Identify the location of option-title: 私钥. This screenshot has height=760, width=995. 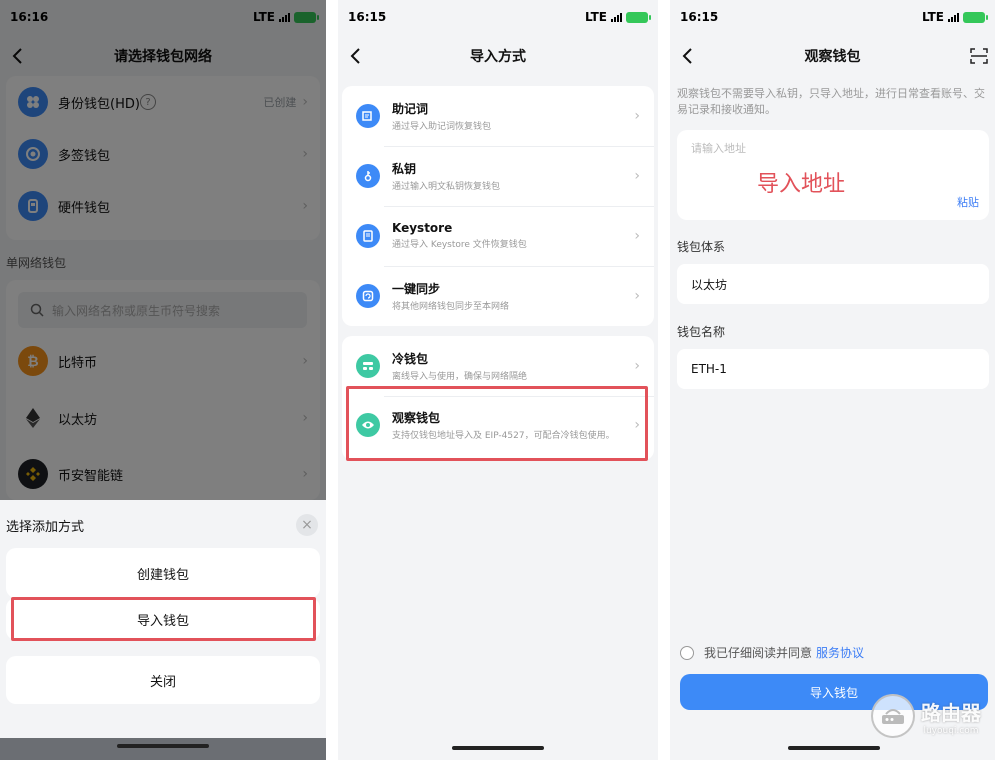
(404, 168).